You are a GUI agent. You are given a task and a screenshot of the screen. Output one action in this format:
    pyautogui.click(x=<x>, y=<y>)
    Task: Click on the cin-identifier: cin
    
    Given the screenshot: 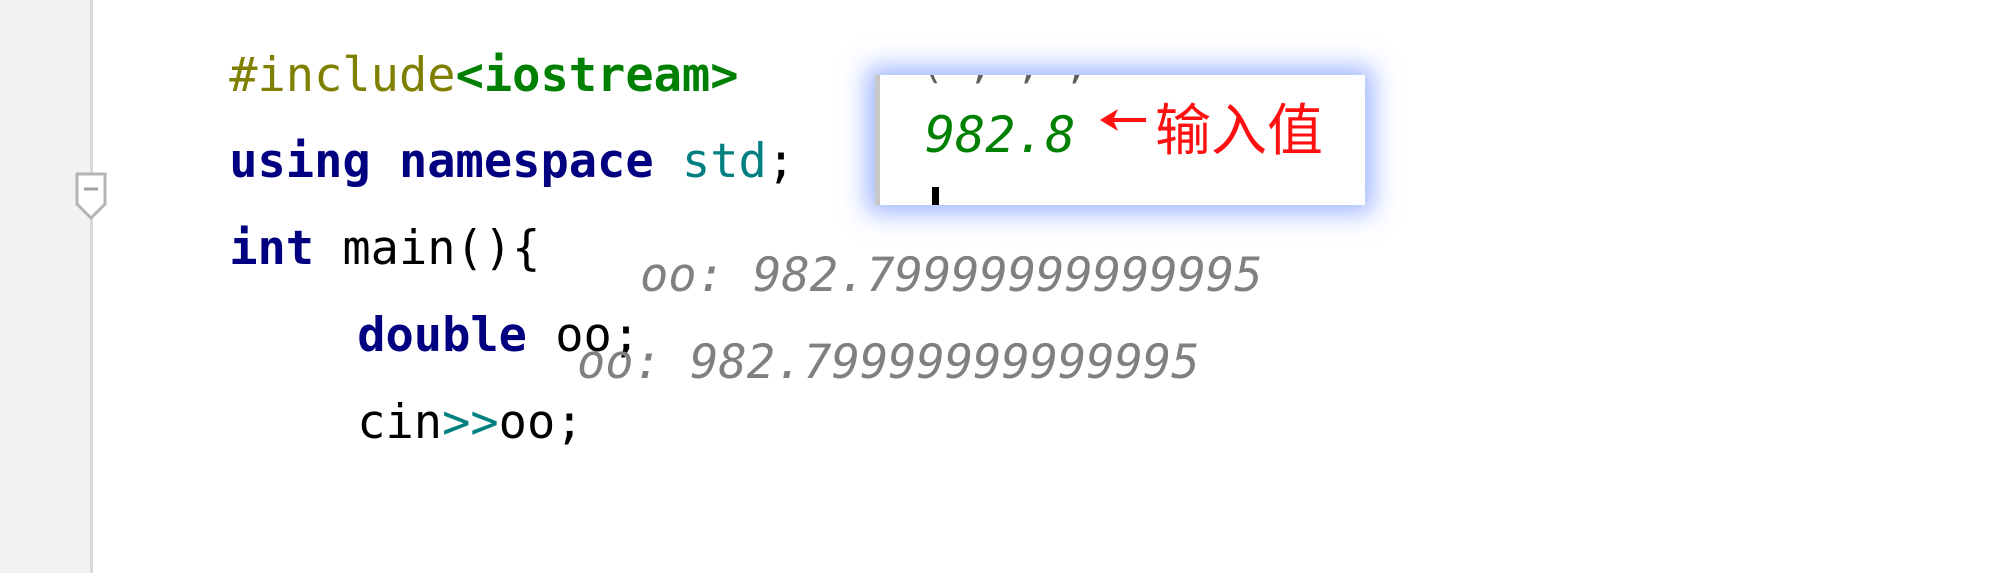 What is the action you would take?
    pyautogui.click(x=400, y=422)
    